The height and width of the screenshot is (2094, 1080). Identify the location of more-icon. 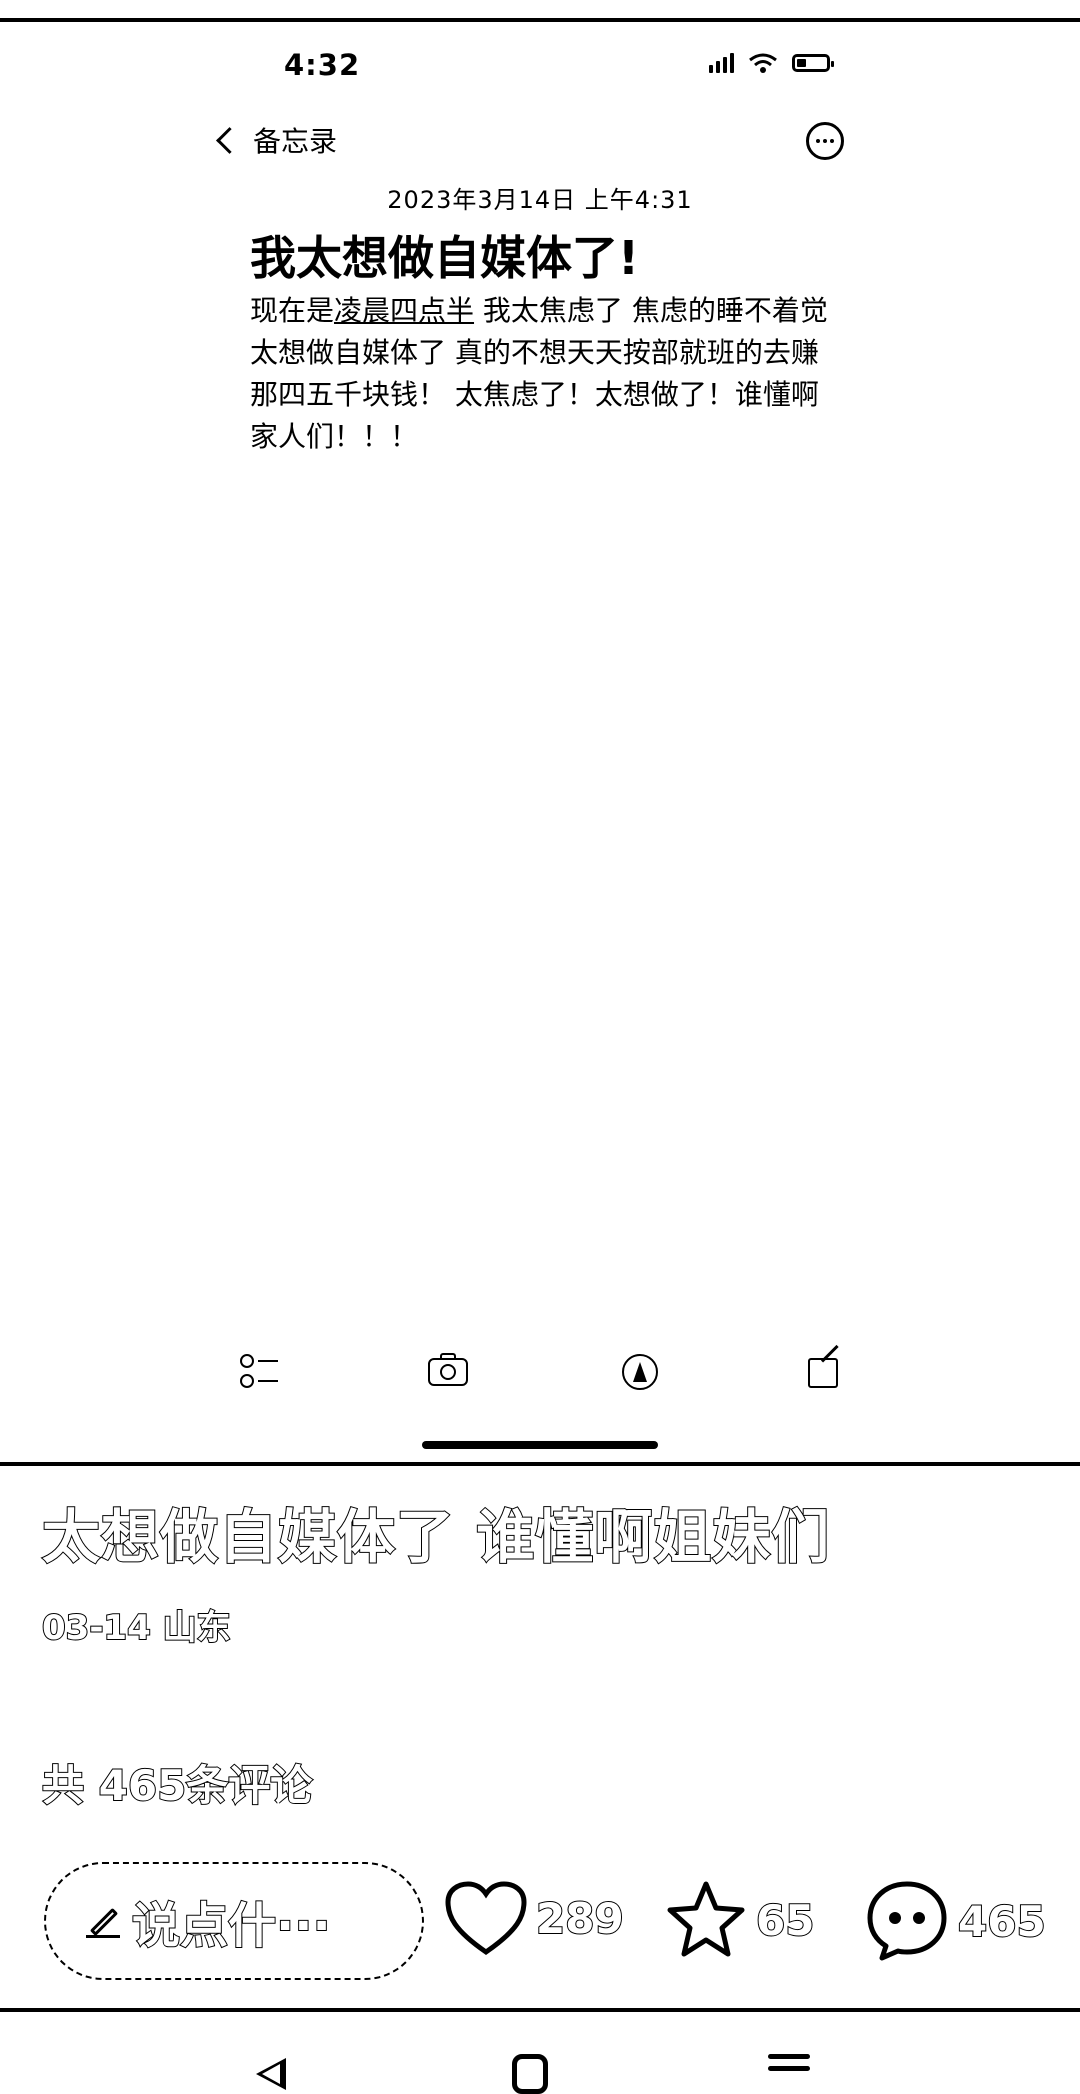
(825, 141).